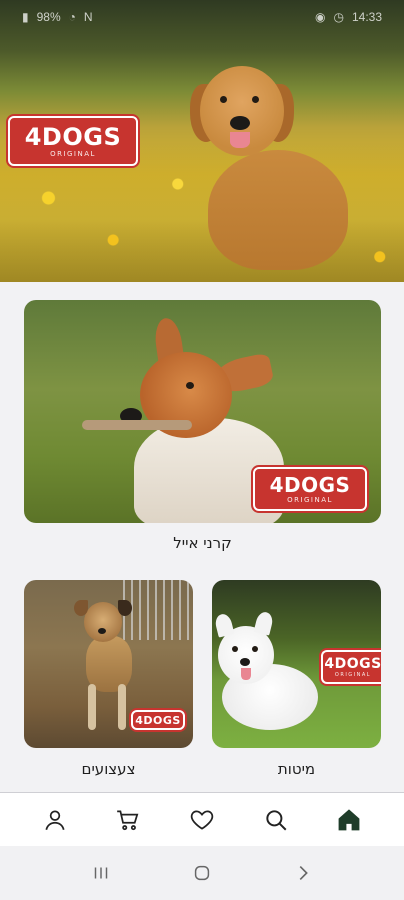 This screenshot has width=404, height=900. I want to click on toys-brand-logo: 4DOGS, so click(158, 720).